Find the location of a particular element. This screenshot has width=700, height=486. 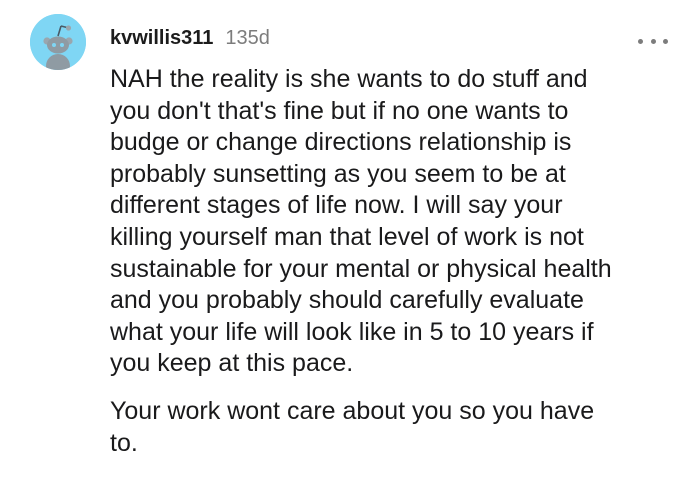

comment-age: 135d is located at coordinates (247, 38).